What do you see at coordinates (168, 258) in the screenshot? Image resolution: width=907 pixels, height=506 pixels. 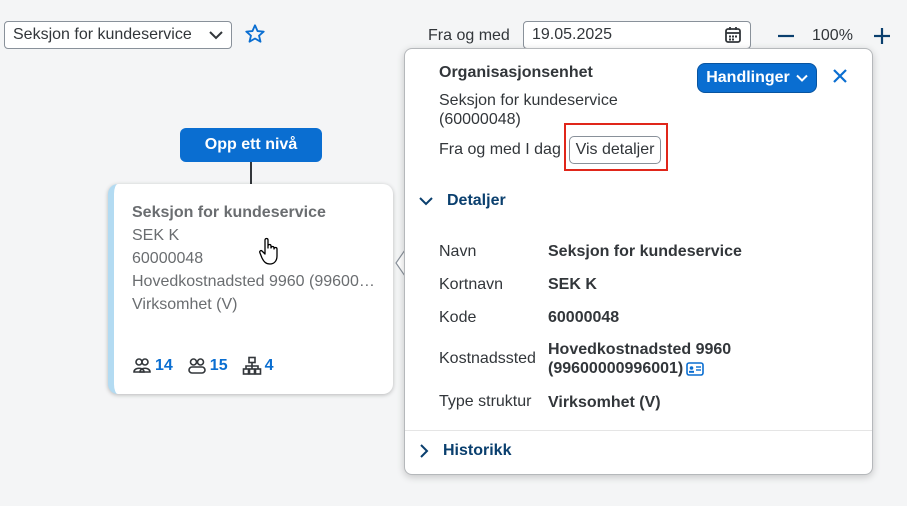 I see `card-code: 60000048` at bounding box center [168, 258].